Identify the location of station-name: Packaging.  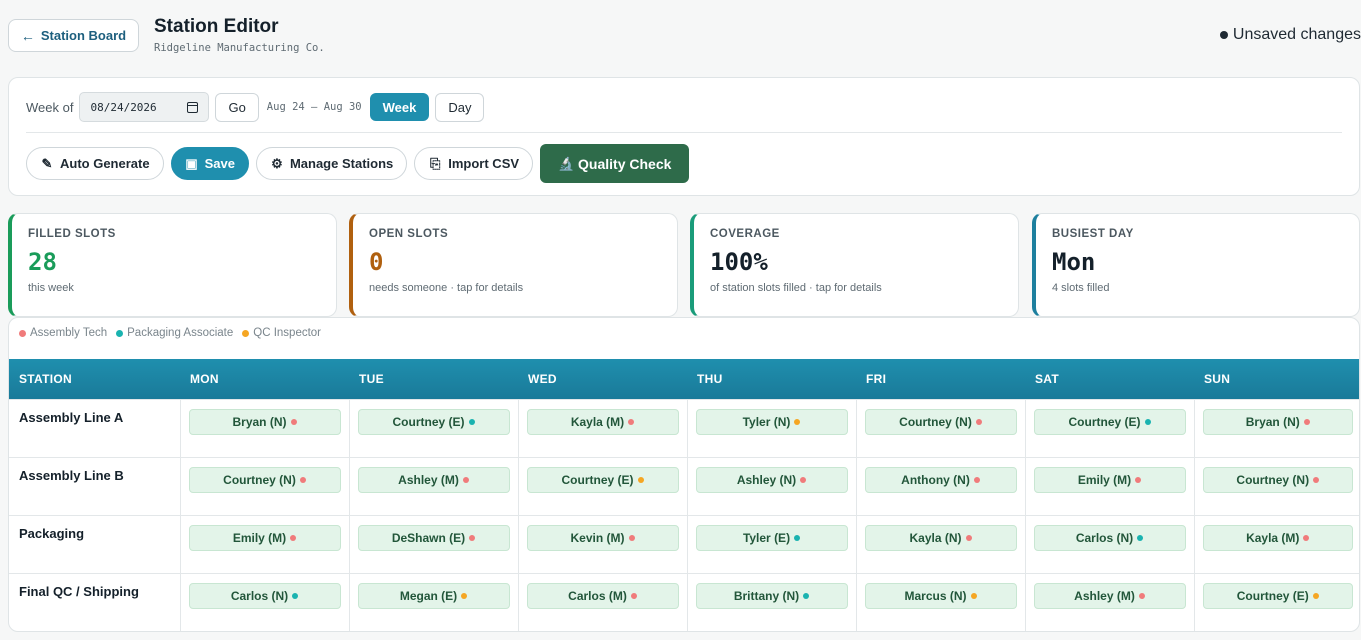
(94, 543).